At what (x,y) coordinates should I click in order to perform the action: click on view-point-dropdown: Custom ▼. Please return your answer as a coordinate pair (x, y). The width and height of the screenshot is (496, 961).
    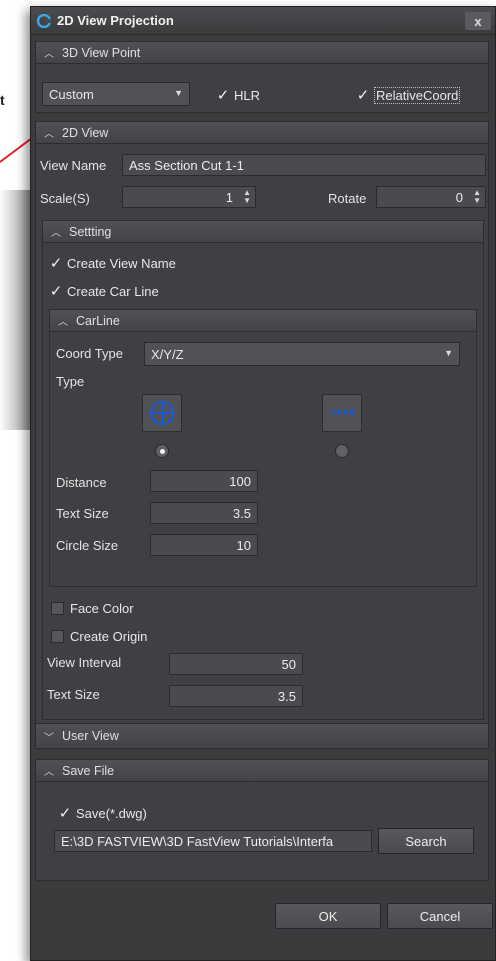
    Looking at the image, I should click on (116, 94).